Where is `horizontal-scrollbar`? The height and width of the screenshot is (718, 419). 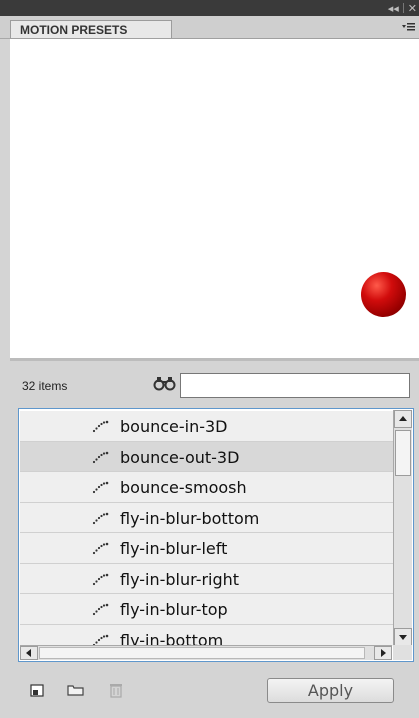 horizontal-scrollbar is located at coordinates (206, 652).